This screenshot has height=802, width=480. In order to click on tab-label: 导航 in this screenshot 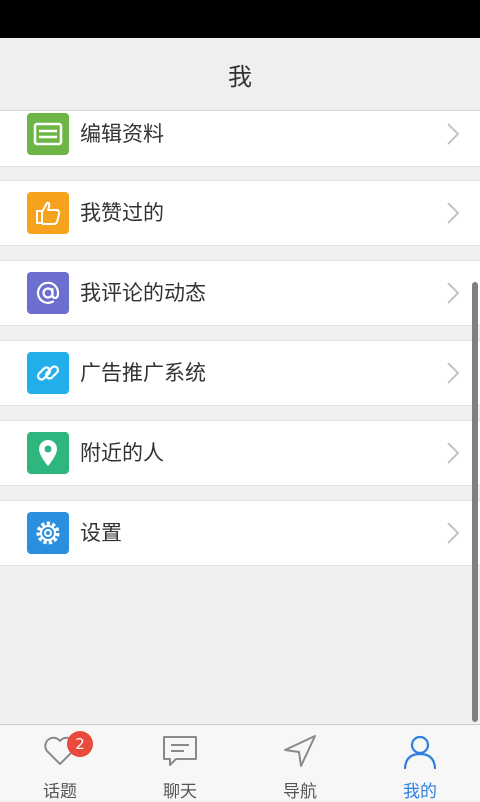, I will do `click(300, 792)`.